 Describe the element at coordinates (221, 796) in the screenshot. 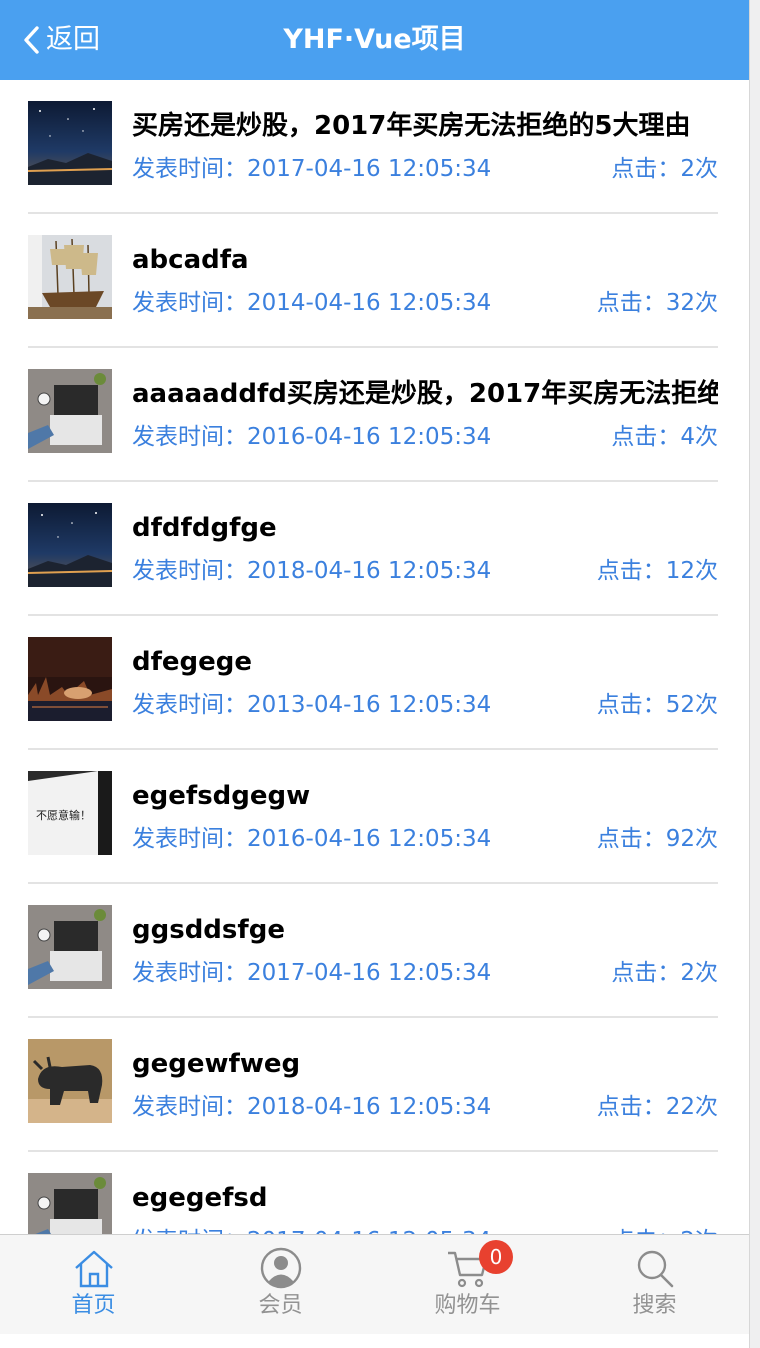

I see `news-title: egefsdgegw` at that location.